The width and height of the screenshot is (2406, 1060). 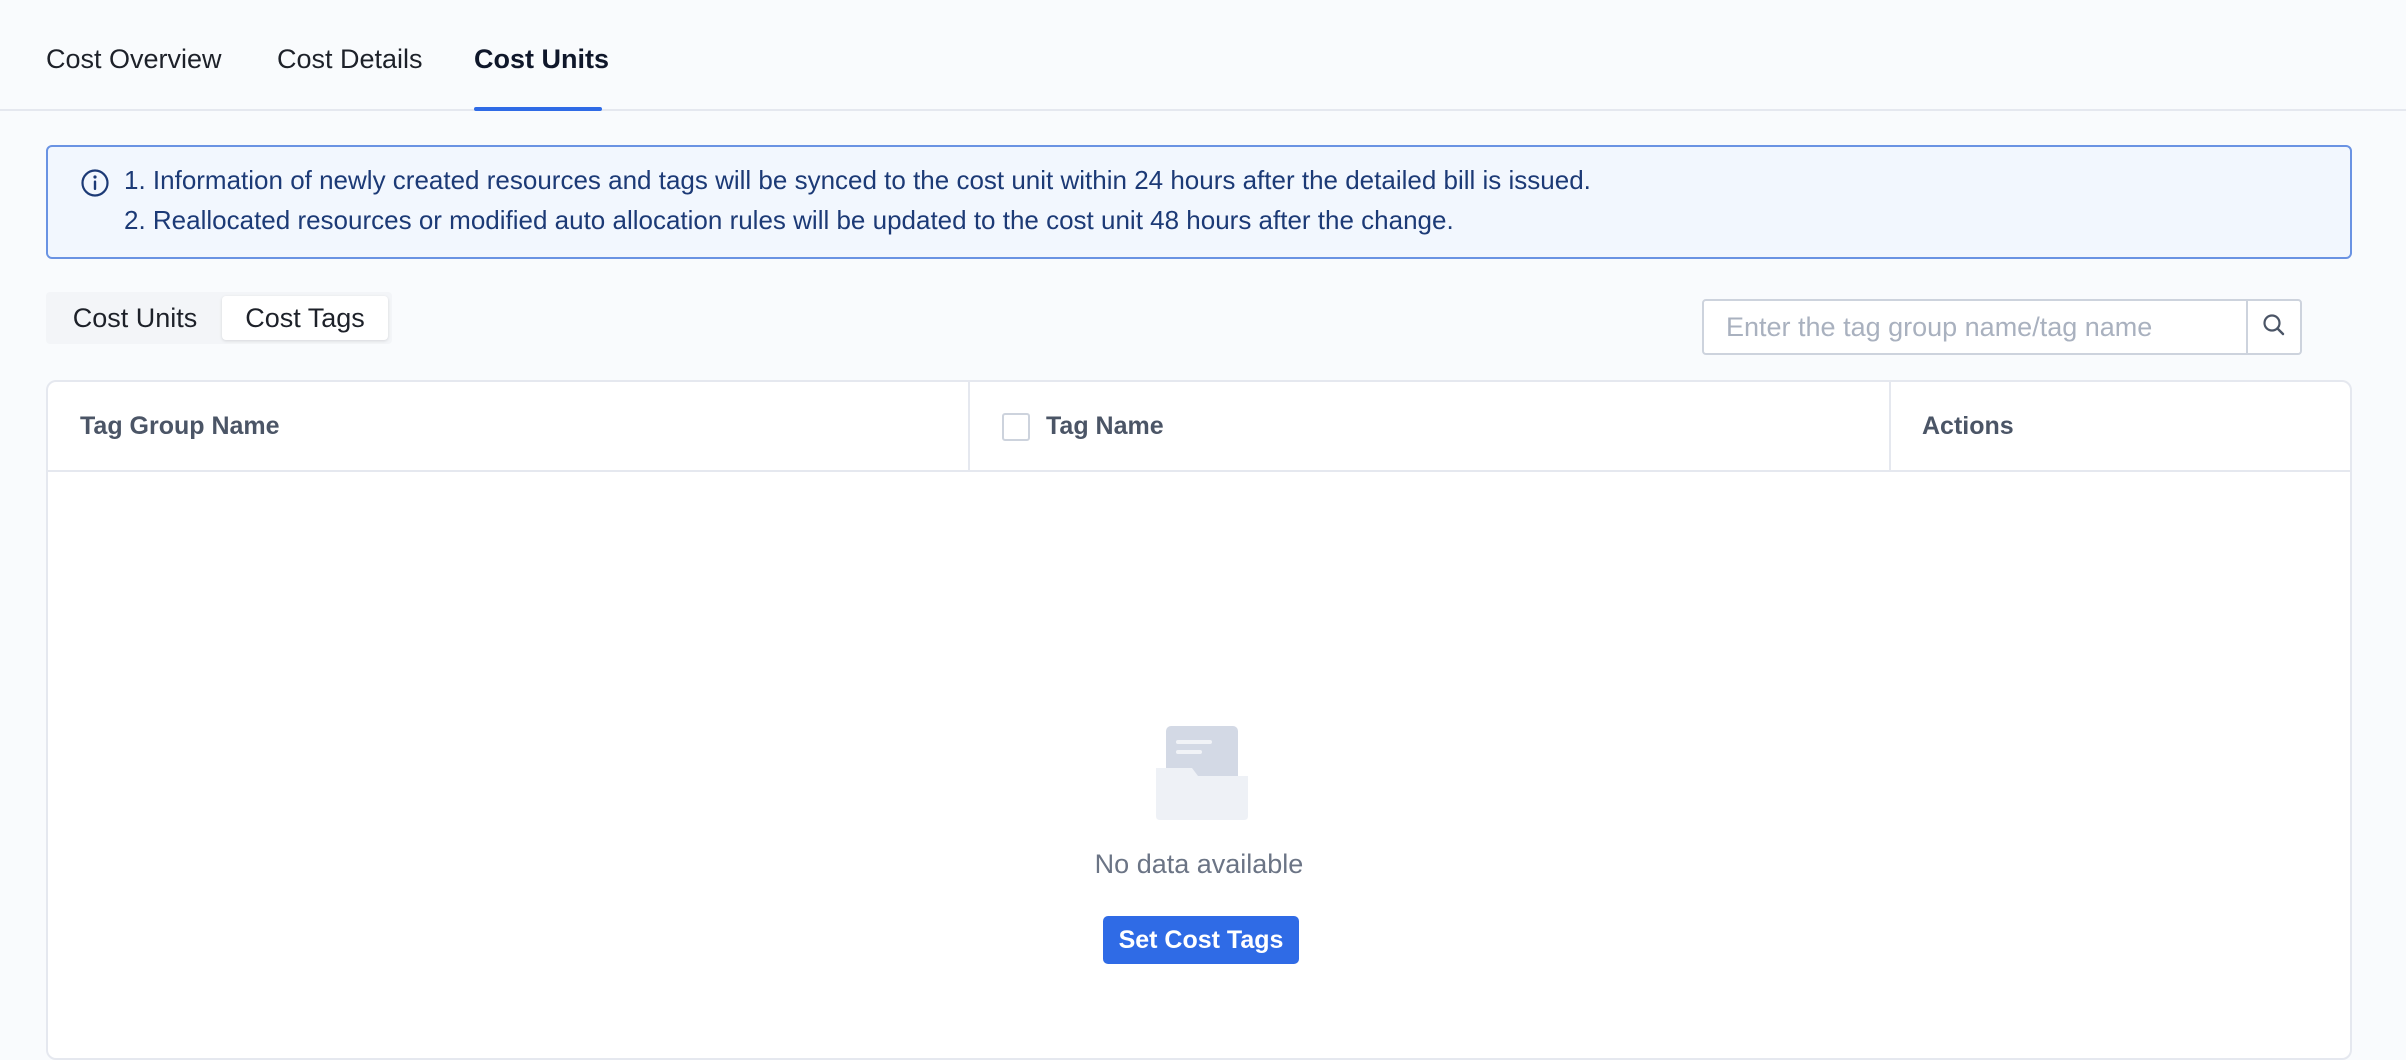 I want to click on search-button, so click(x=2273, y=327).